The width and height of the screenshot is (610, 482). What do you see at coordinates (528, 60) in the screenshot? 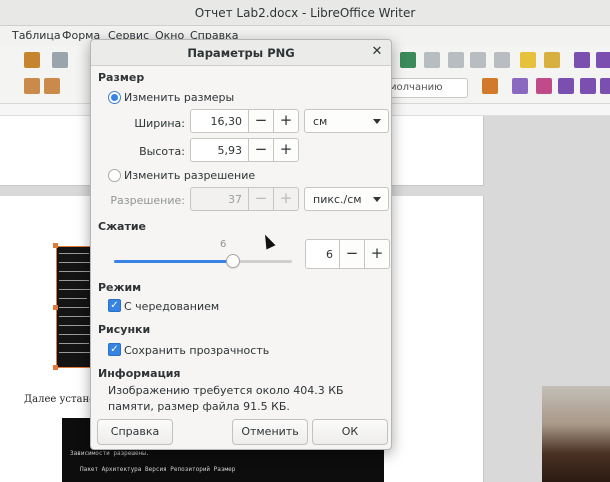
I see `comment-icon` at bounding box center [528, 60].